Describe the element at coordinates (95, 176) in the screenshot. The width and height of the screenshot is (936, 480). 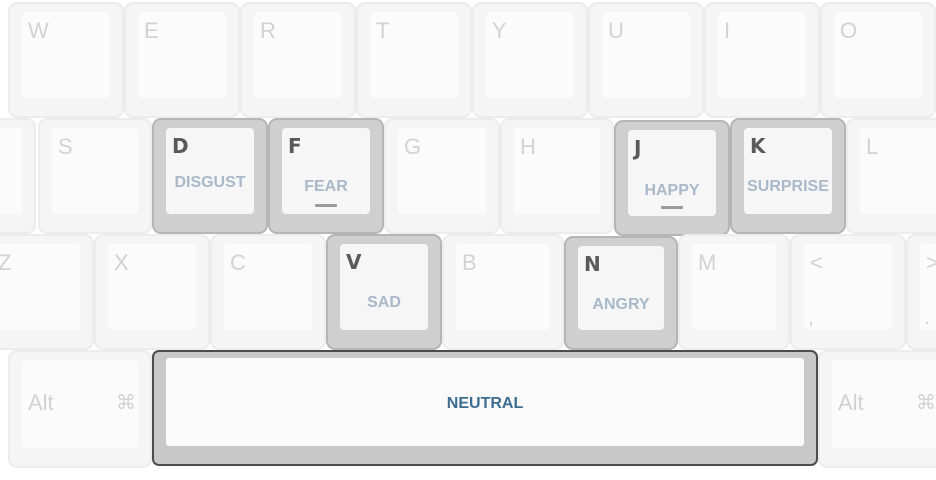
I see `key-s: S` at that location.